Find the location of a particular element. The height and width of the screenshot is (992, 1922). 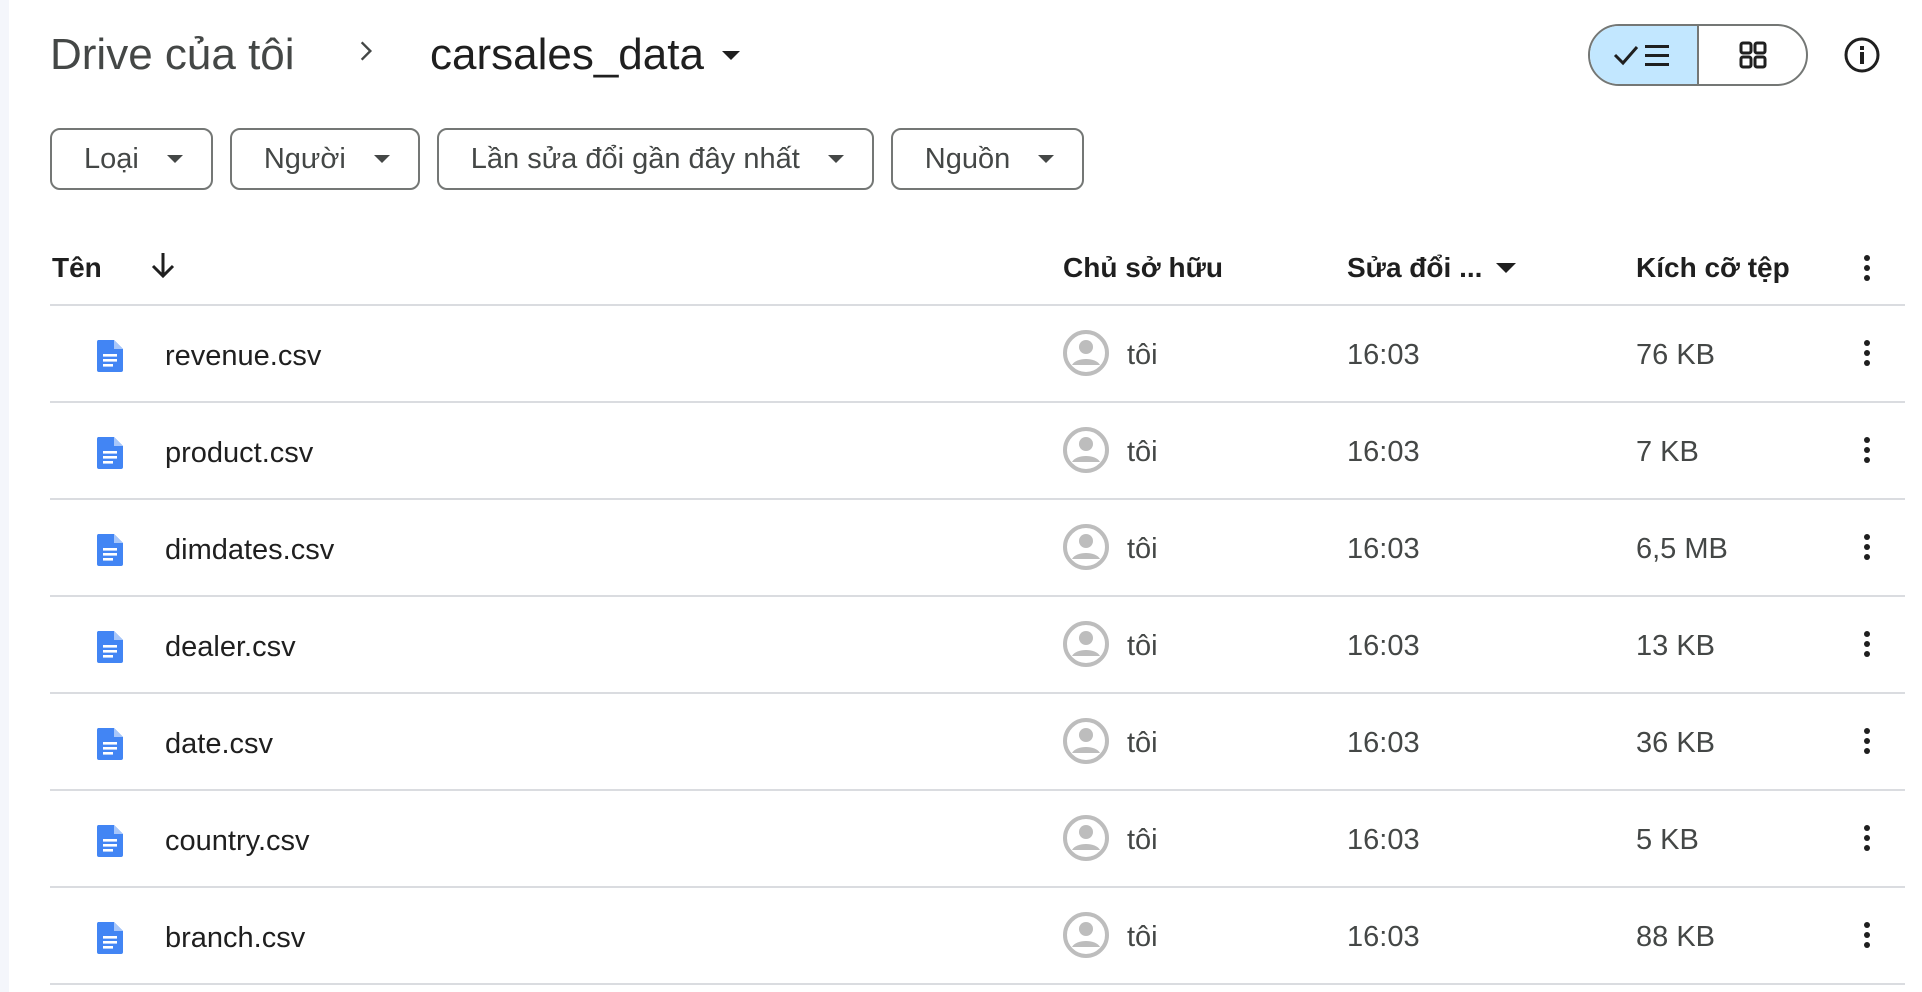

table-row: product.csv tôi 16:03 7 KB is located at coordinates (977, 451).